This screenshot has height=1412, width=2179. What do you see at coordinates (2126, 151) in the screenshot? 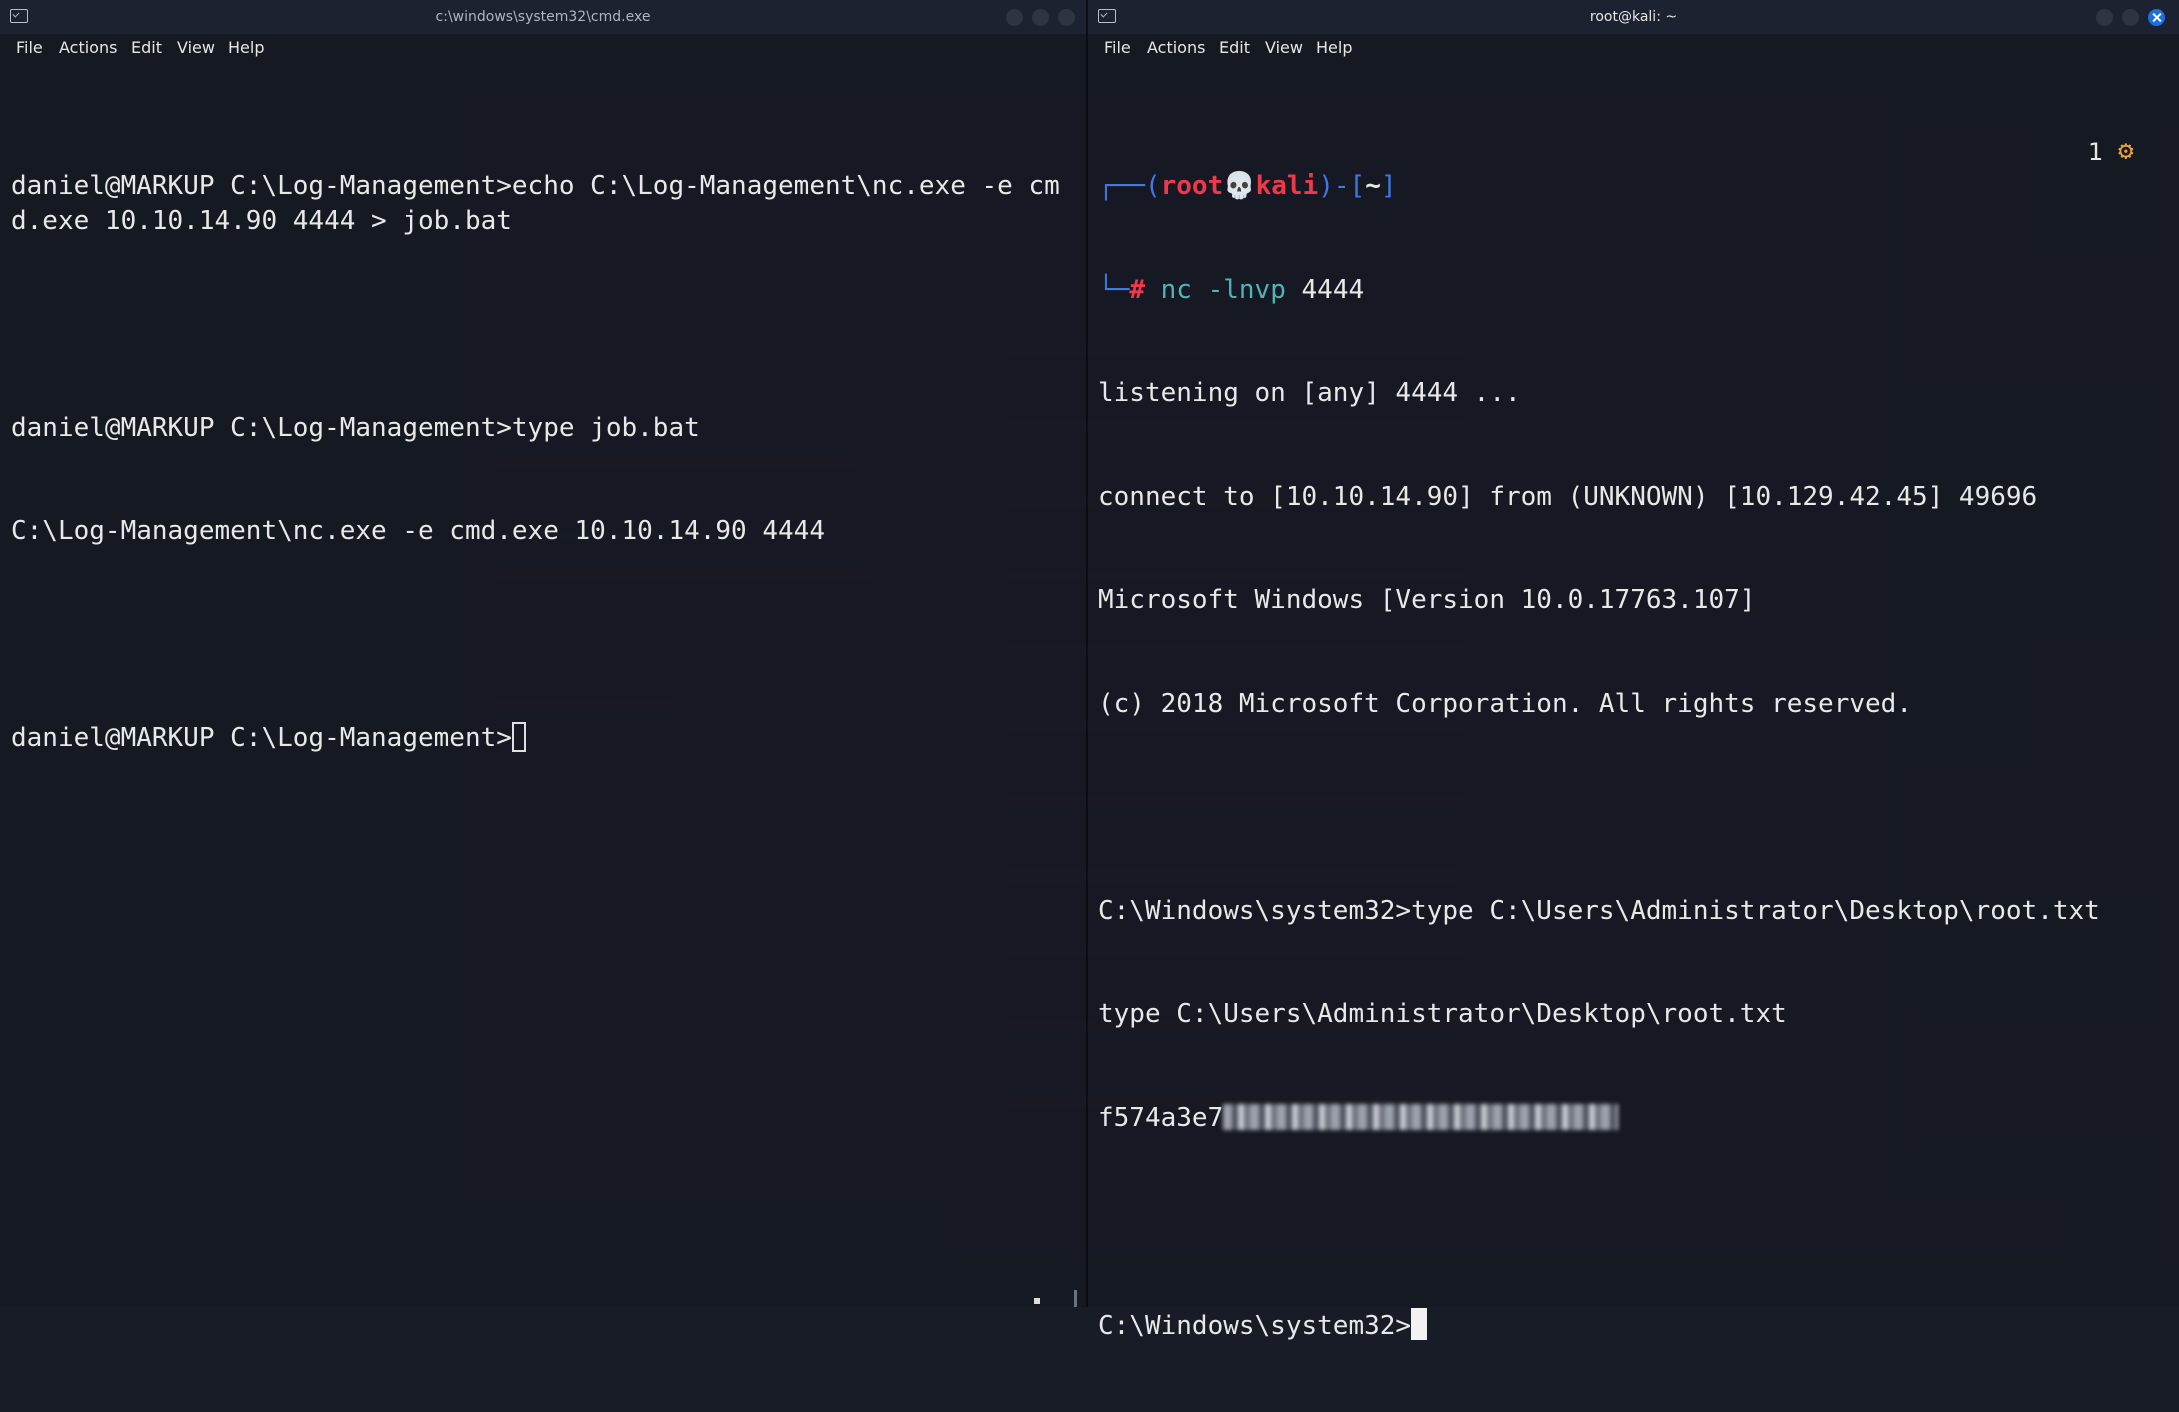
I see `gear-icon: ⚙` at bounding box center [2126, 151].